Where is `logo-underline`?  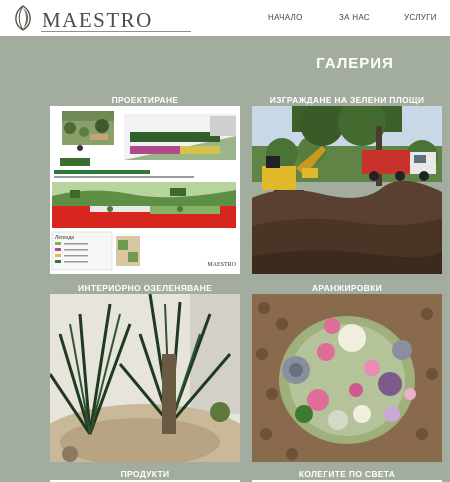
logo-underline is located at coordinates (116, 31).